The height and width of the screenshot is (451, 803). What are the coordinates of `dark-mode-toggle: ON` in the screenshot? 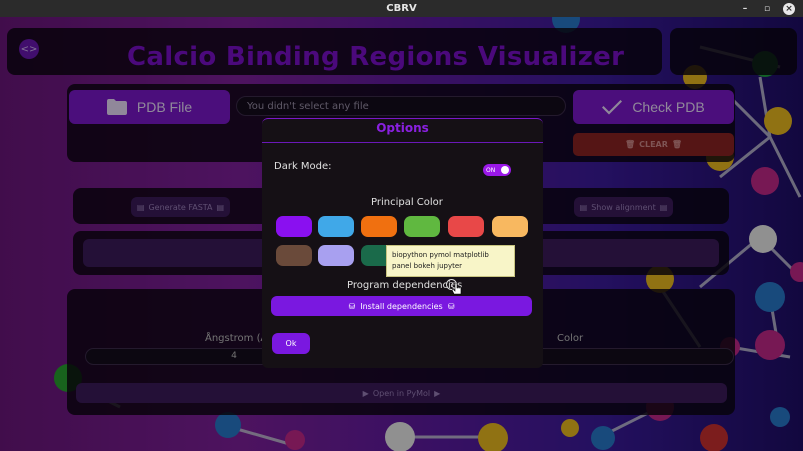 It's located at (497, 170).